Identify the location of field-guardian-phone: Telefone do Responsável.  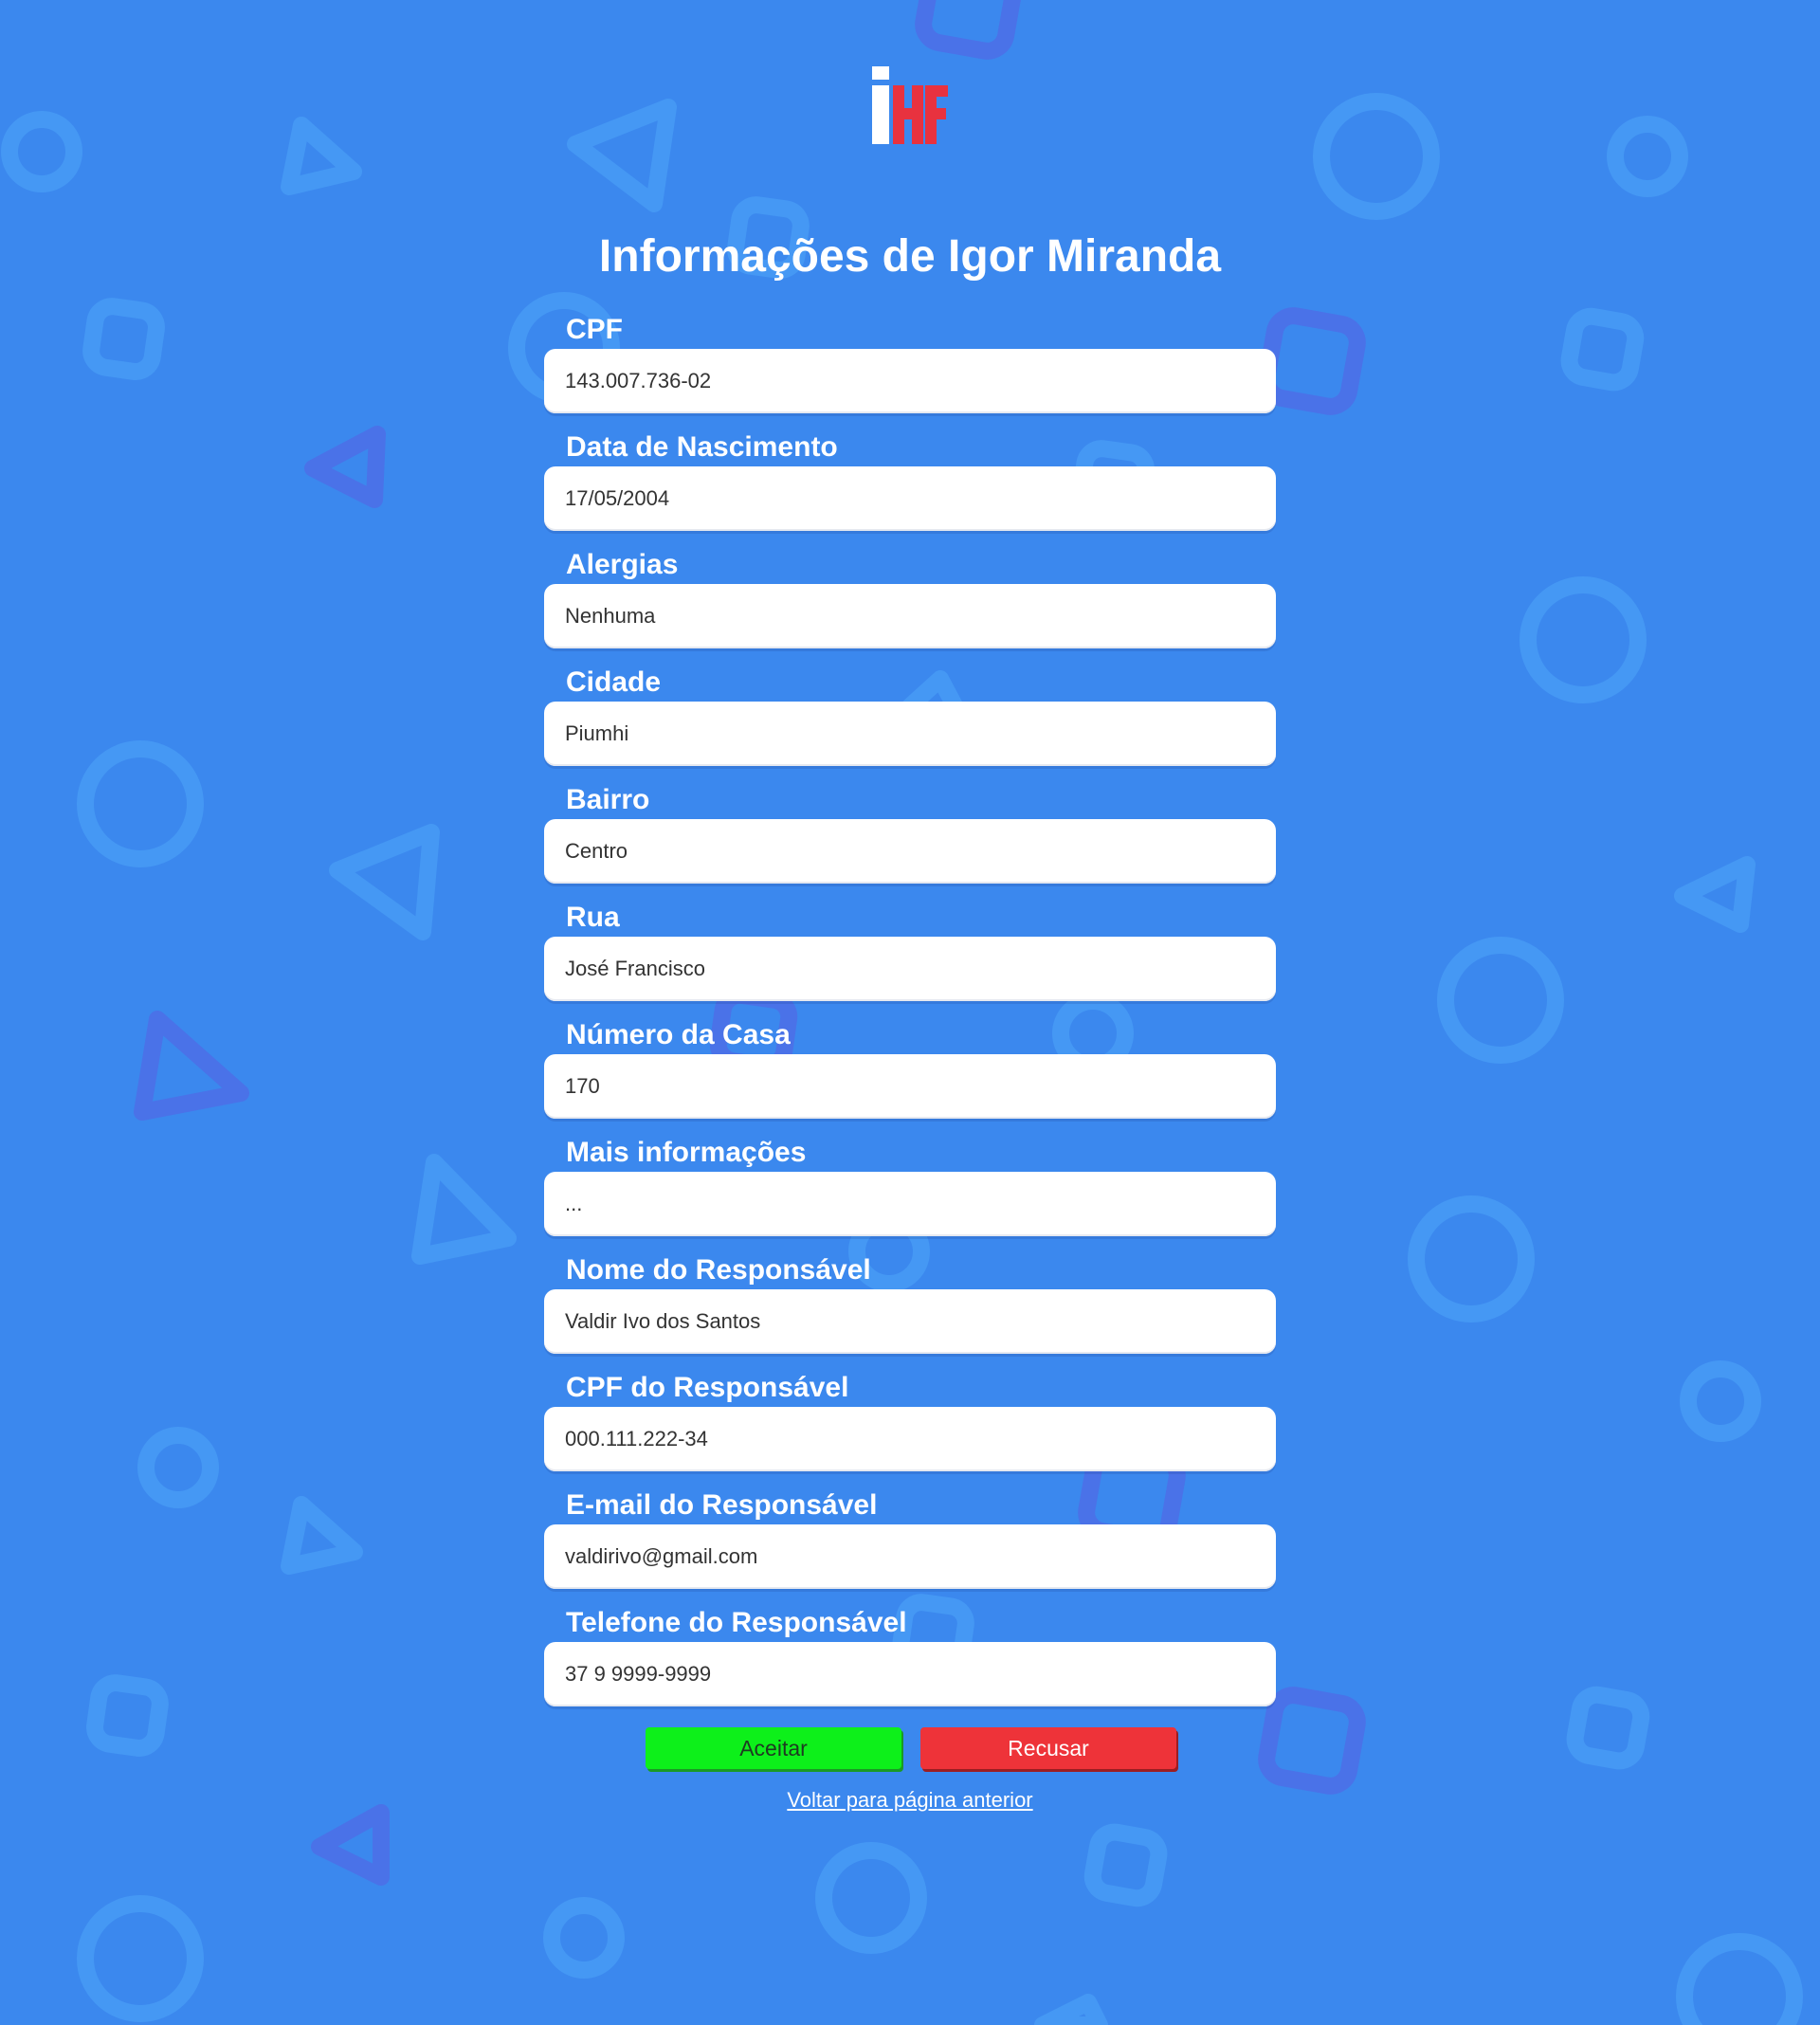
(910, 1663).